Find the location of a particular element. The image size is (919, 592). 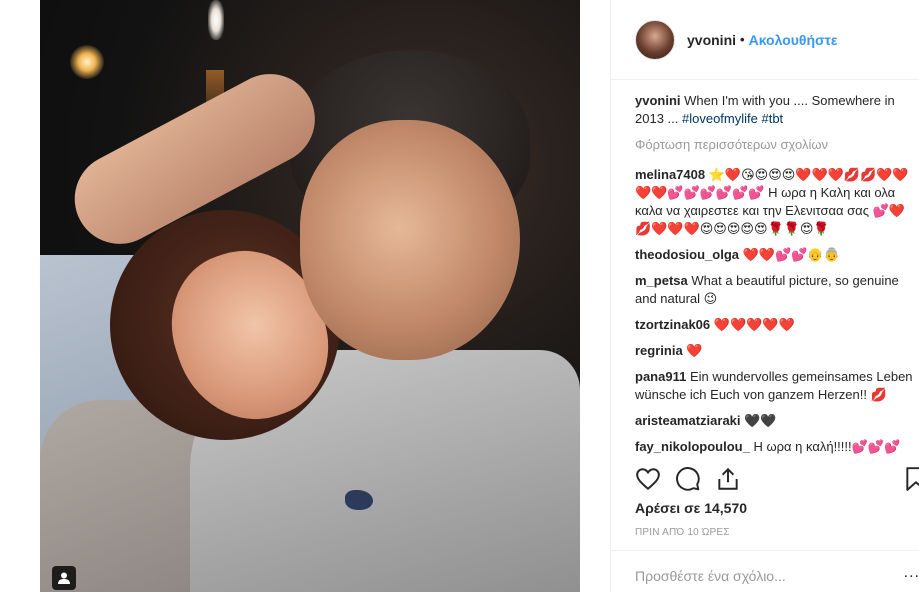

post-timestamp: ΠΡΙΝ ΑΠΌ 10 ΏΡΕΣ is located at coordinates (682, 532).